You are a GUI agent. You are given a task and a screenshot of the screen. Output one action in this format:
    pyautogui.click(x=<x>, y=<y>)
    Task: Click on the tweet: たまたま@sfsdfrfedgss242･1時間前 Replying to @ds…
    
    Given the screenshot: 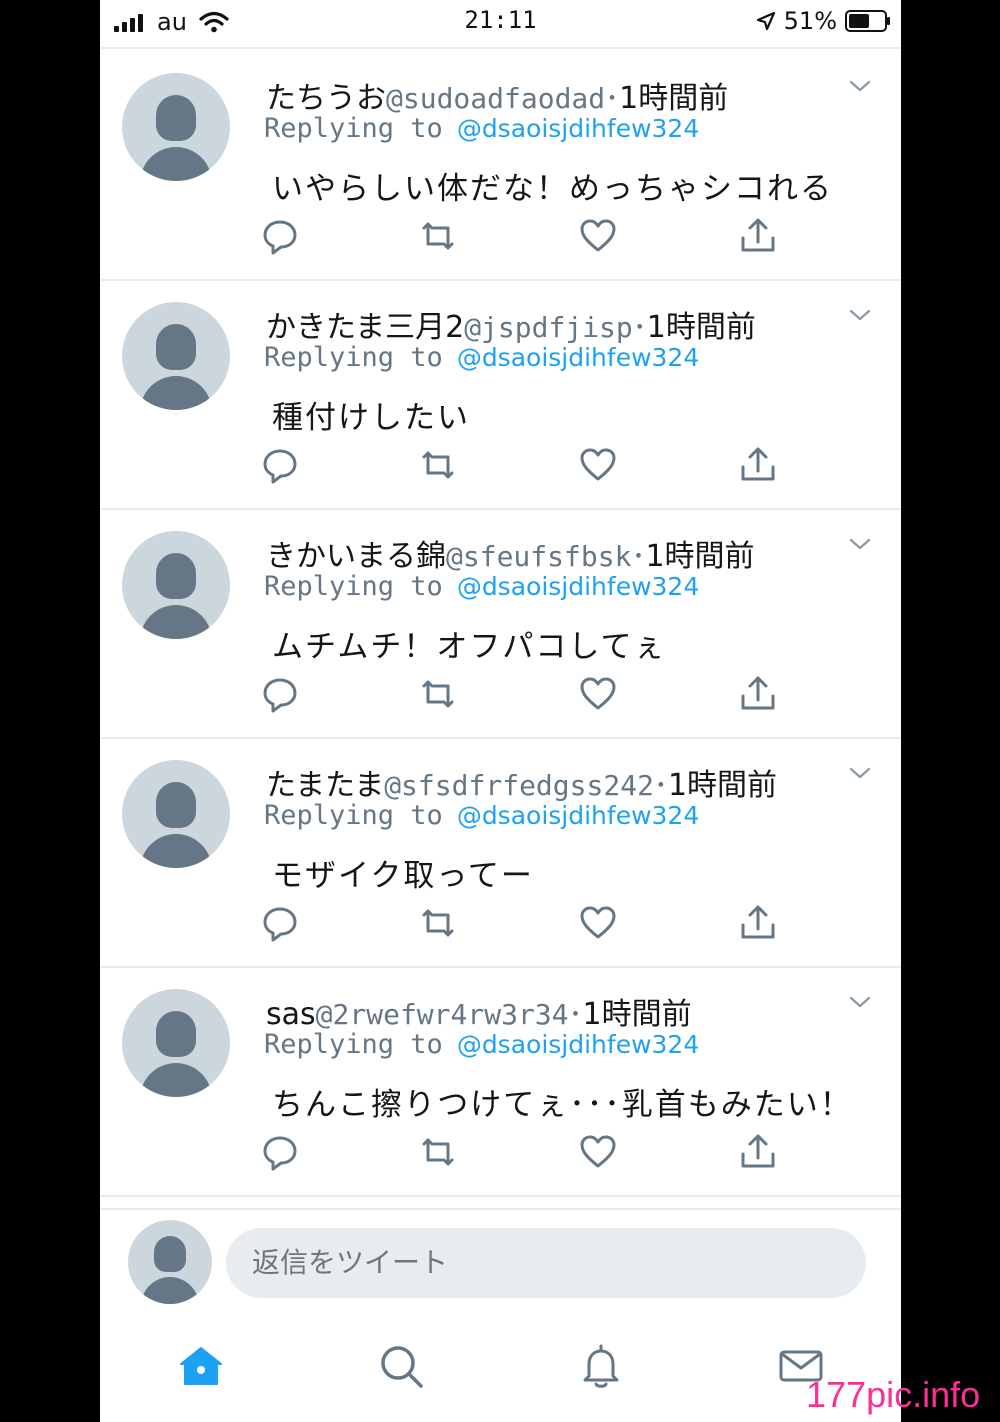 What is the action you would take?
    pyautogui.click(x=500, y=853)
    